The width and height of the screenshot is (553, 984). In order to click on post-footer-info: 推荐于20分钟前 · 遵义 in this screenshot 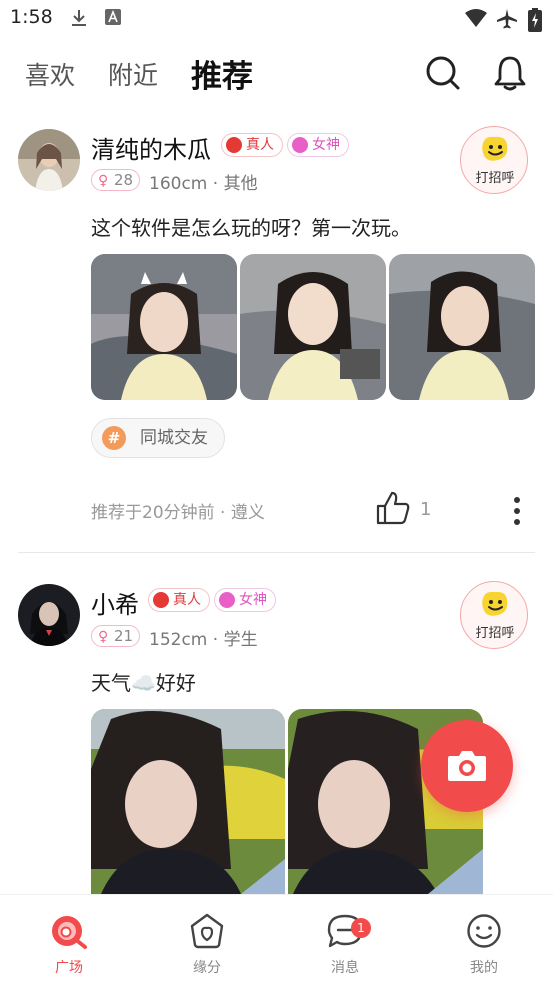, I will do `click(178, 513)`.